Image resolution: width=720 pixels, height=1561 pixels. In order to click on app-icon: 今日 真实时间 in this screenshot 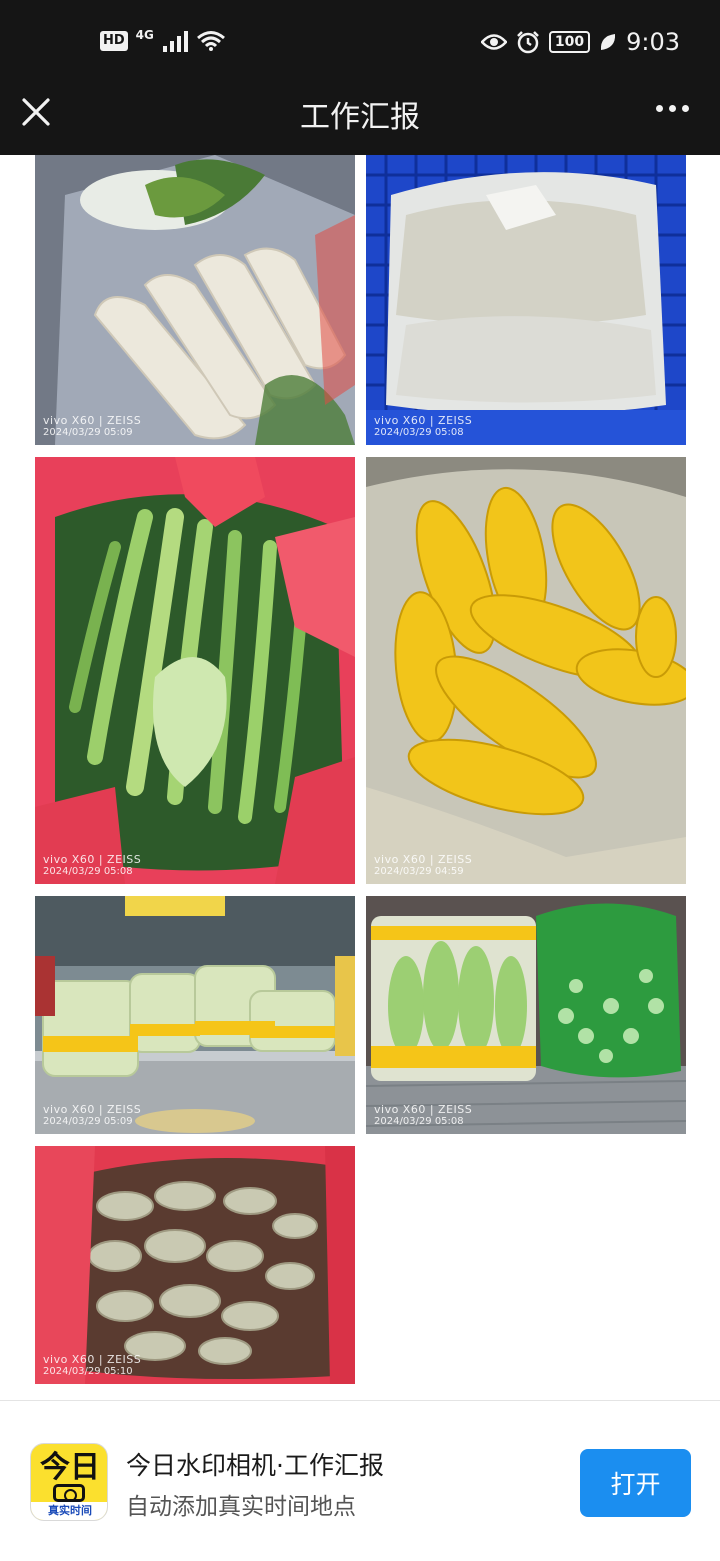, I will do `click(69, 1482)`.